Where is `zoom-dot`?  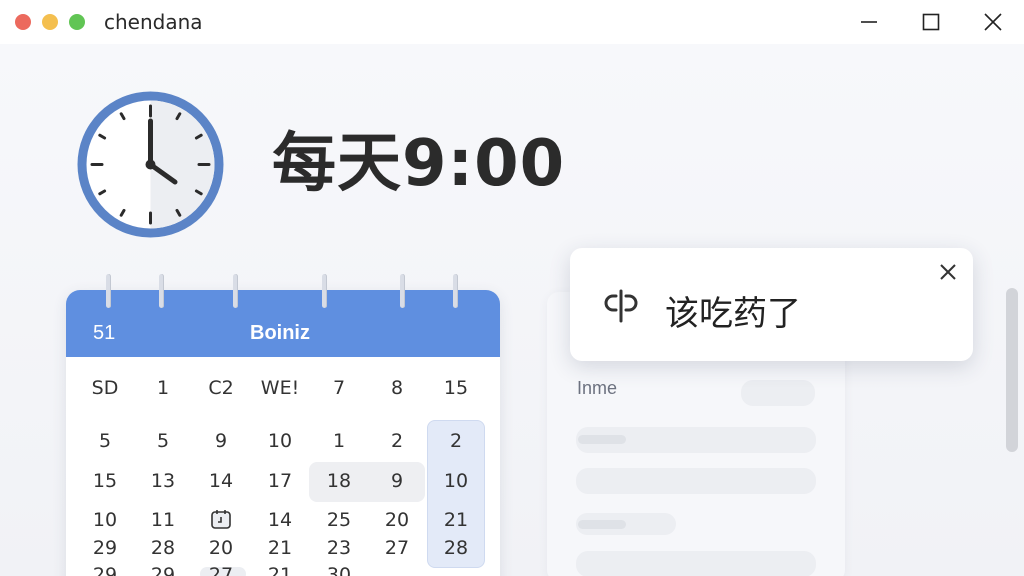
zoom-dot is located at coordinates (77, 22).